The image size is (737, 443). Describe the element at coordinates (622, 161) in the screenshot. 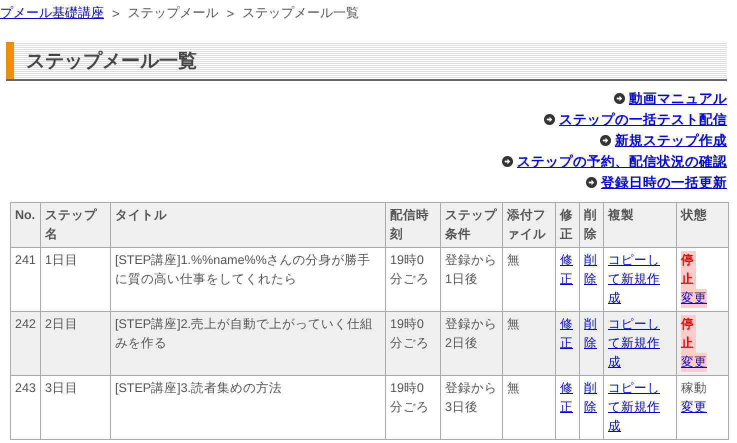

I see `action-link: ステップの予約、配信状況の確認` at that location.